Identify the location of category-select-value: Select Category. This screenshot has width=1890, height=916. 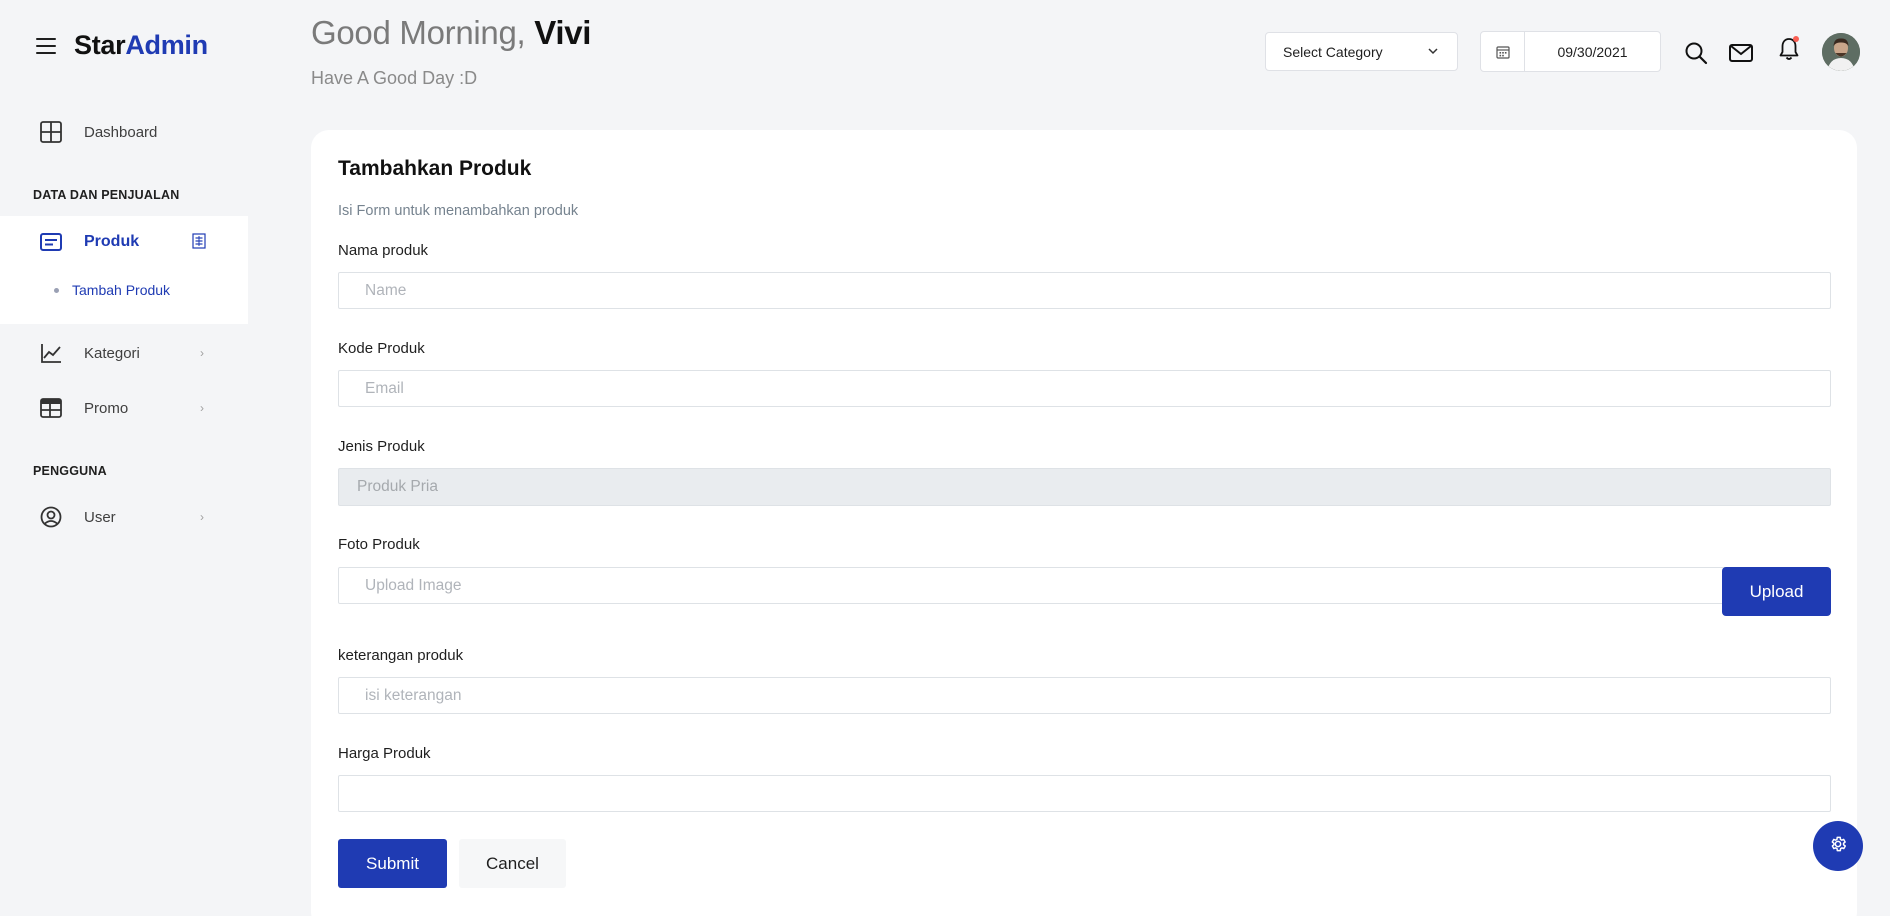
(1333, 51).